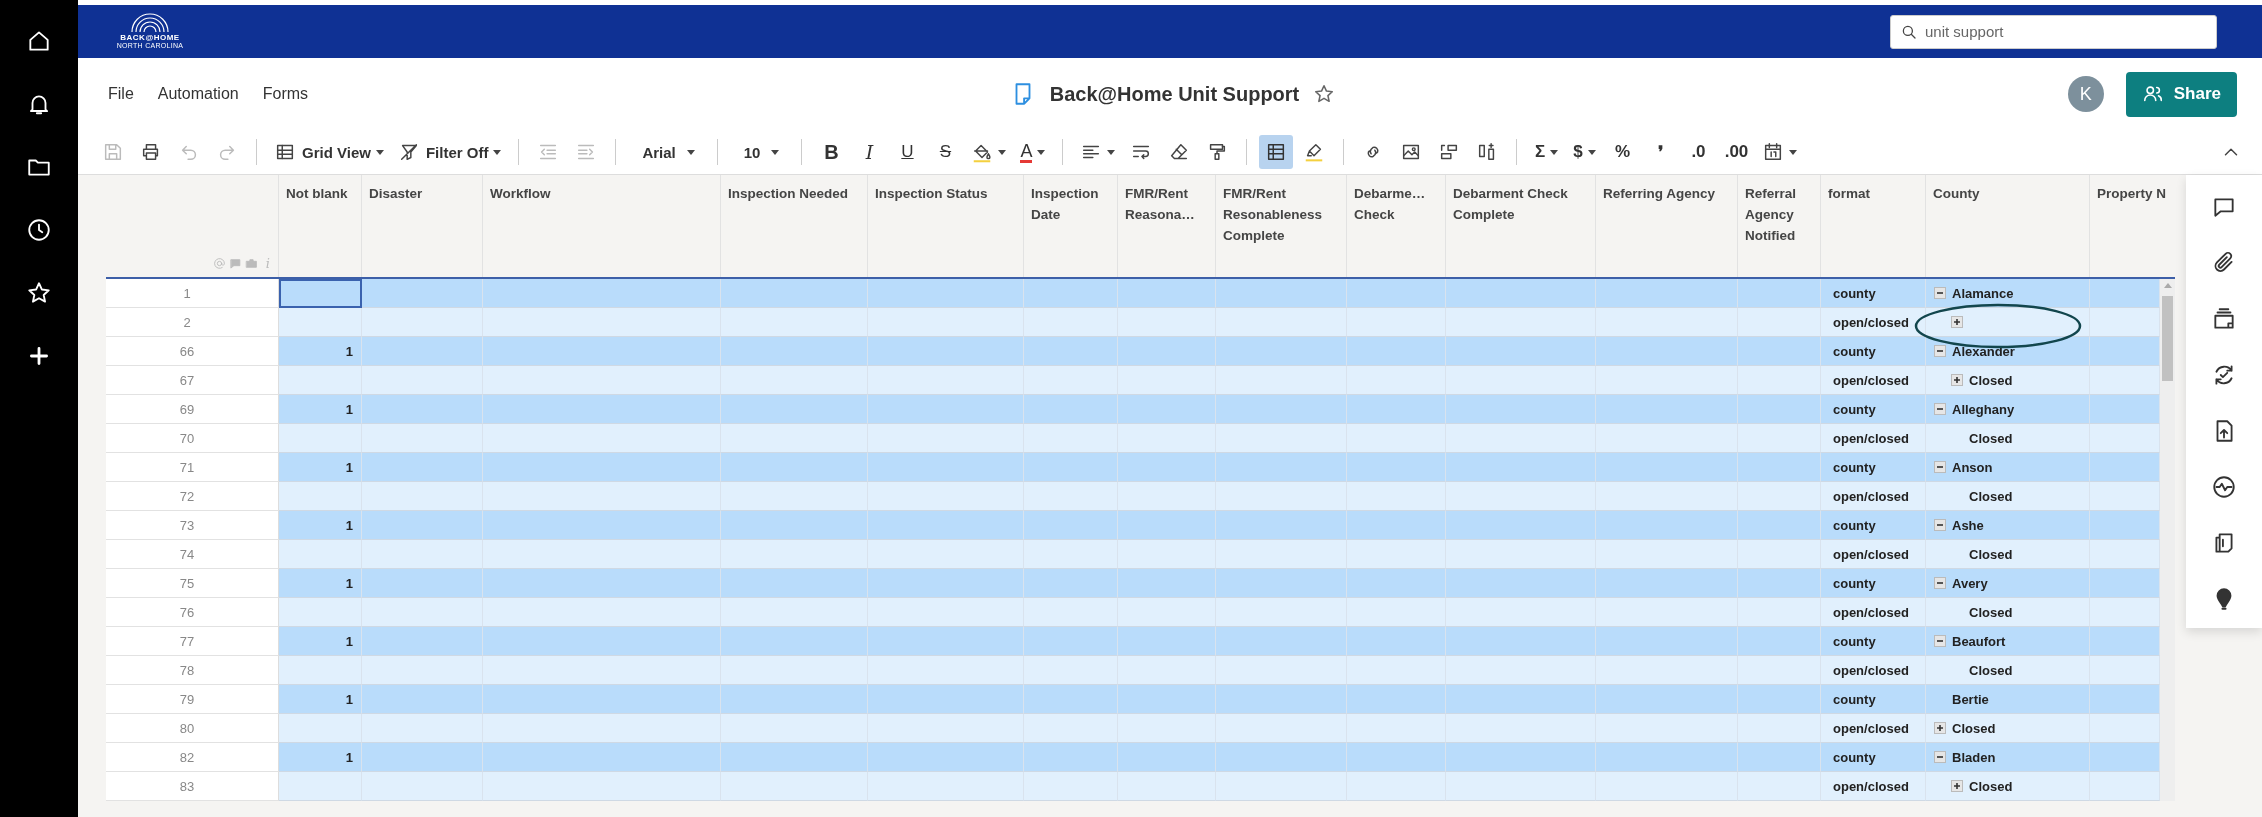 The image size is (2262, 817). Describe the element at coordinates (2132, 193) in the screenshot. I see `column-header: Property N` at that location.